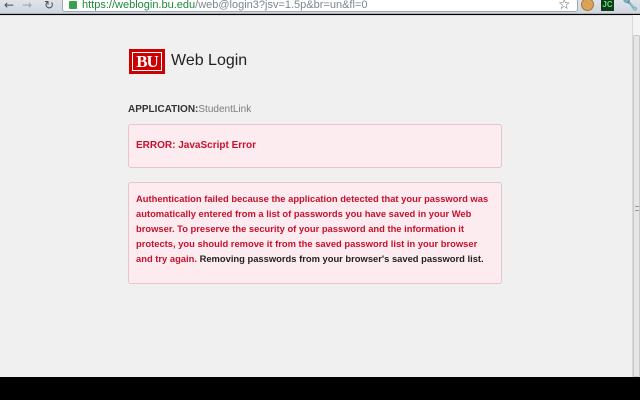  I want to click on forward-arrow-icon: →, so click(27, 6).